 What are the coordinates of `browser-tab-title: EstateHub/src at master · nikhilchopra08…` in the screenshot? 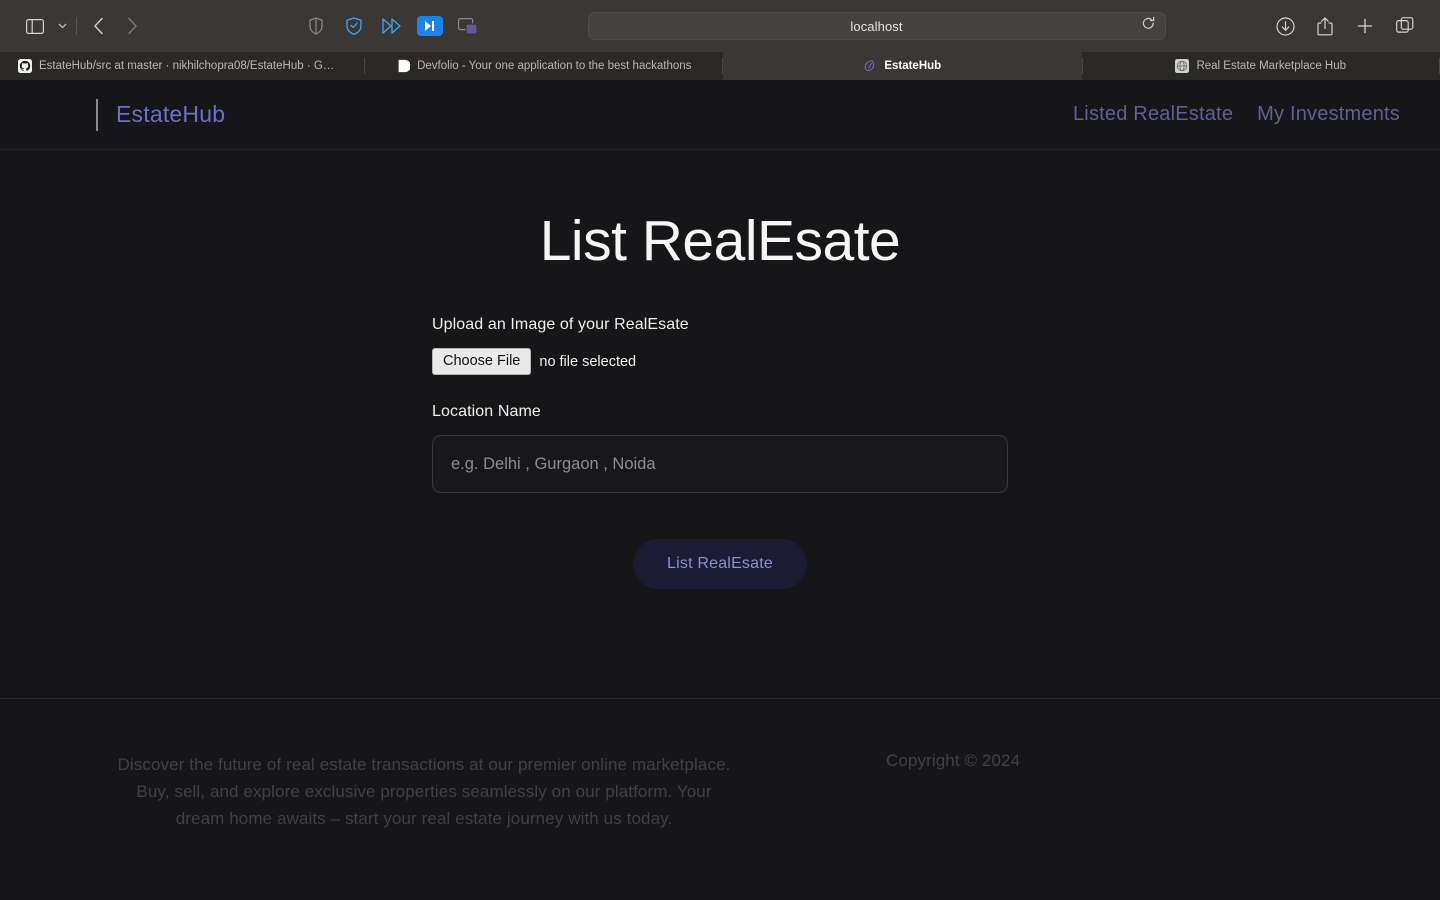 It's located at (187, 66).